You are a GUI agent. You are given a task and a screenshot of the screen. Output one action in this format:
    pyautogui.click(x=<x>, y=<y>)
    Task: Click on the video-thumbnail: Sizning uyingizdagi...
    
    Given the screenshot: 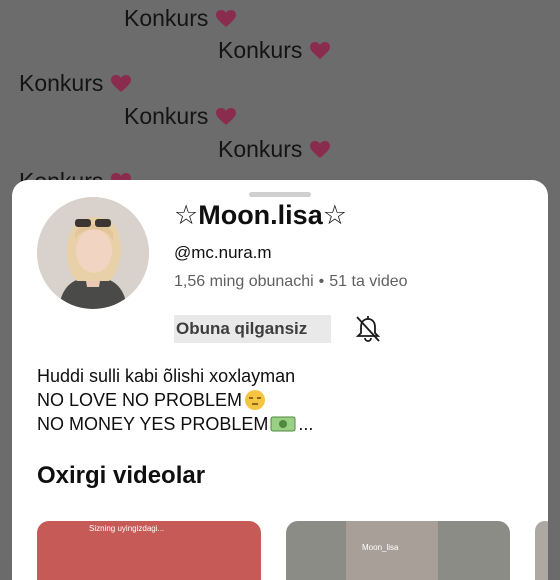 What is the action you would take?
    pyautogui.click(x=149, y=550)
    